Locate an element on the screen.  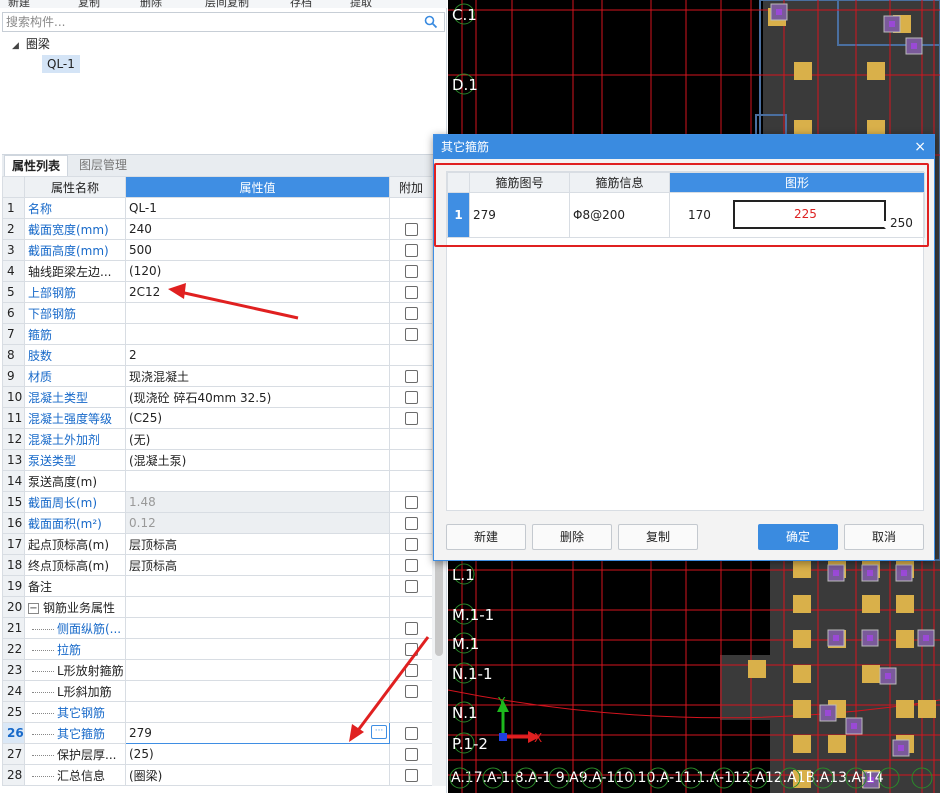
table-row: 19 备注 is located at coordinates (217, 586).